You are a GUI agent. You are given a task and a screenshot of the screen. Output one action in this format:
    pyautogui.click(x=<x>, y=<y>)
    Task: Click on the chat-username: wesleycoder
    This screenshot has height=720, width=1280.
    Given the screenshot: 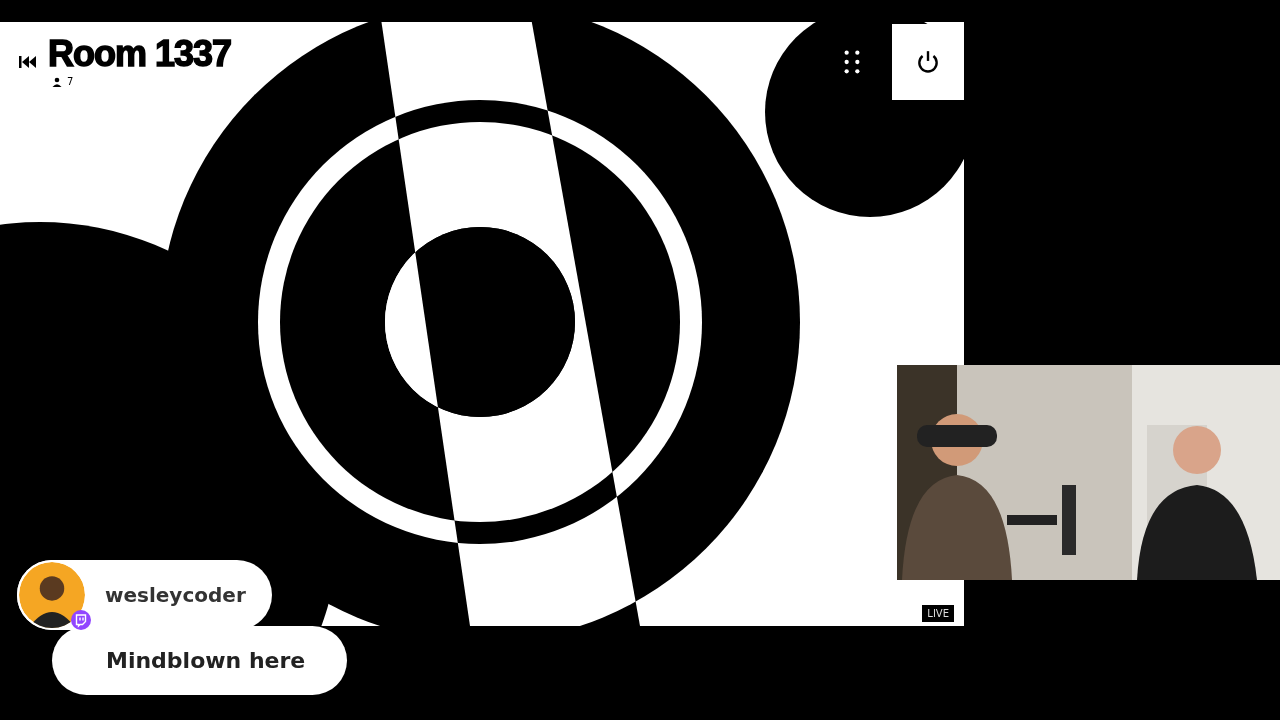 What is the action you would take?
    pyautogui.click(x=175, y=595)
    